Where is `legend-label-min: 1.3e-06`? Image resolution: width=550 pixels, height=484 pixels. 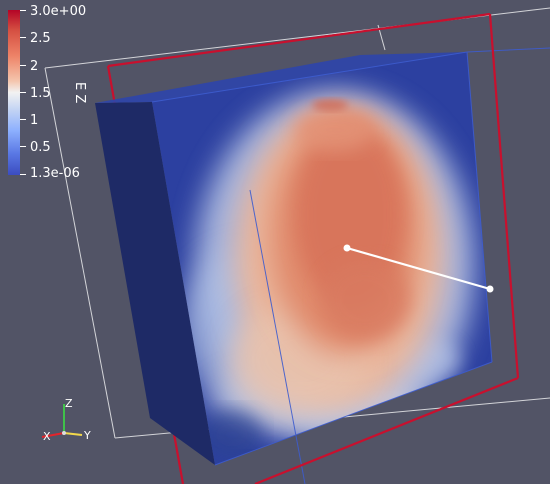 legend-label-min: 1.3e-06 is located at coordinates (55, 173).